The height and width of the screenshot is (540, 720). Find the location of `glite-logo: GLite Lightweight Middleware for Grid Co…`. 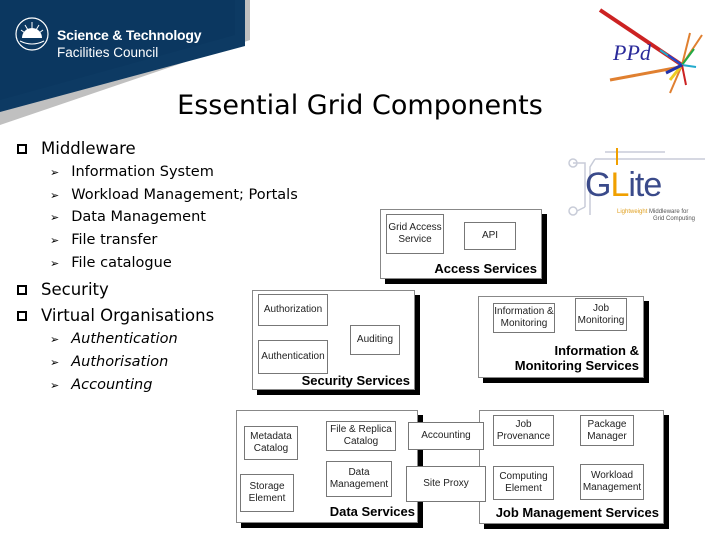

glite-logo: GLite Lightweight Middleware for Grid Co… is located at coordinates (640, 187).